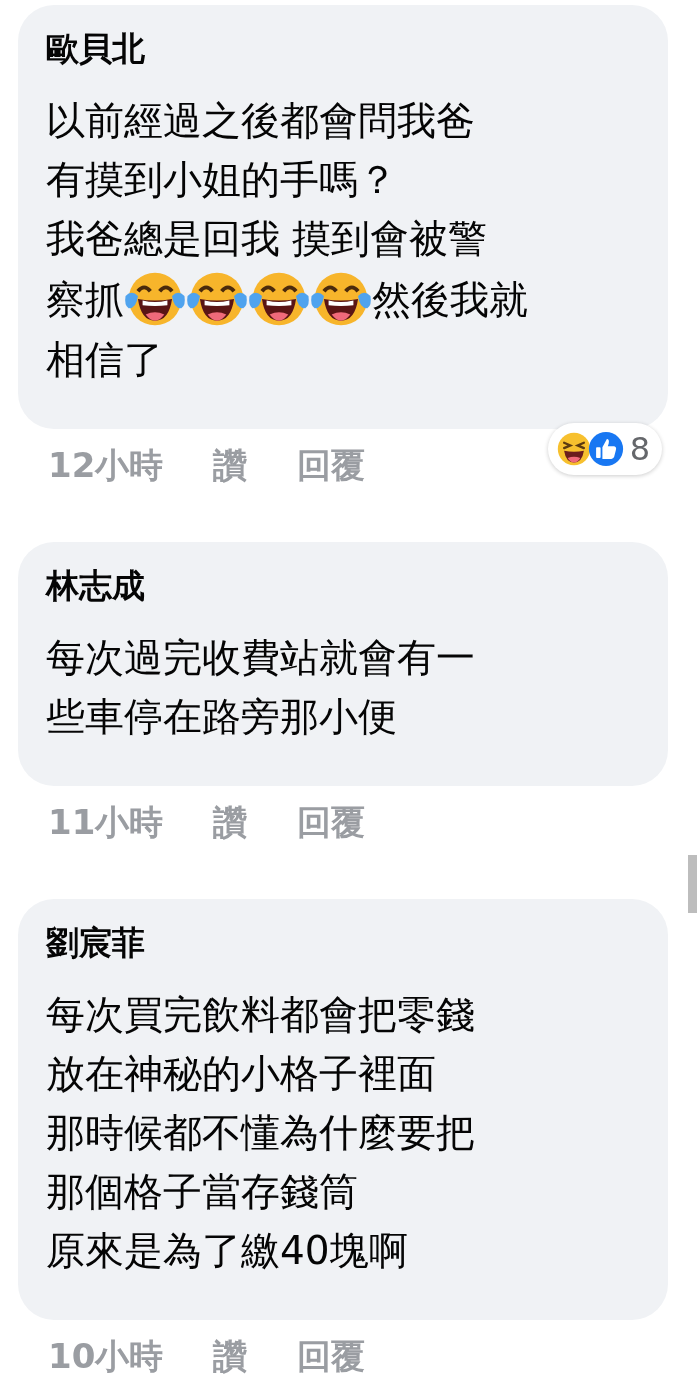 The width and height of the screenshot is (697, 1390). What do you see at coordinates (347, 49) in the screenshot?
I see `author-name: 歐貝北` at bounding box center [347, 49].